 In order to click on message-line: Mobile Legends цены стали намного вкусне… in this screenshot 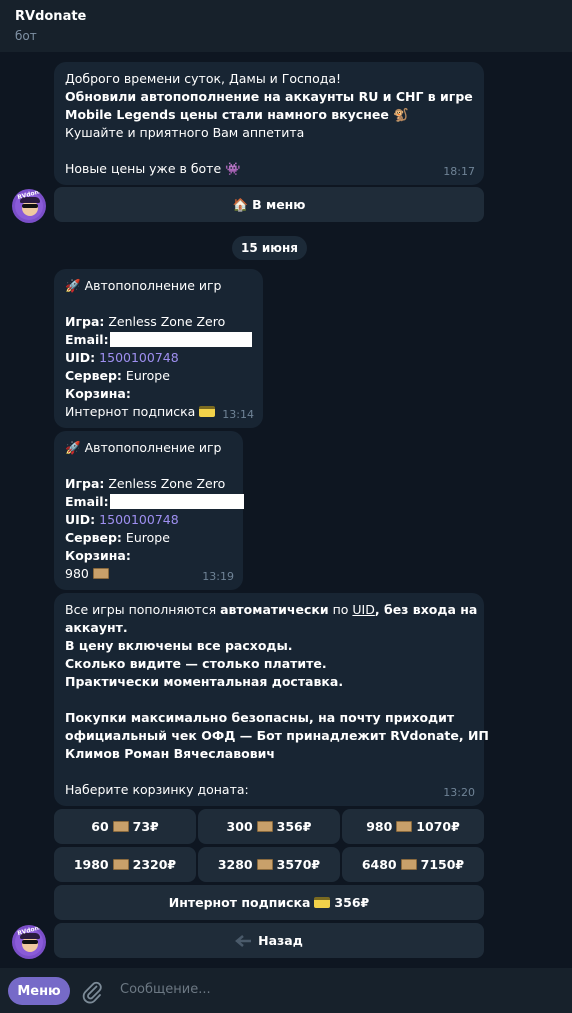, I will do `click(237, 114)`.